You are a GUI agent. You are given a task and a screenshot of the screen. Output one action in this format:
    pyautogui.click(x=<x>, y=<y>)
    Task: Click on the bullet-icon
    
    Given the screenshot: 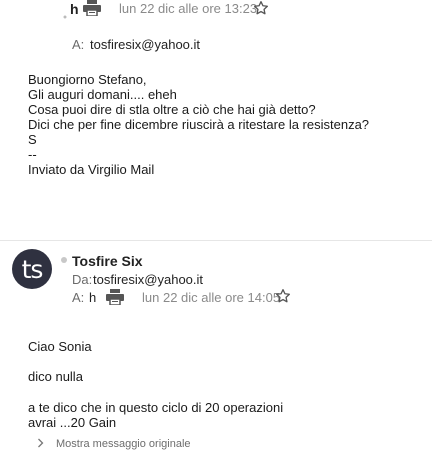 What is the action you would take?
    pyautogui.click(x=65, y=12)
    